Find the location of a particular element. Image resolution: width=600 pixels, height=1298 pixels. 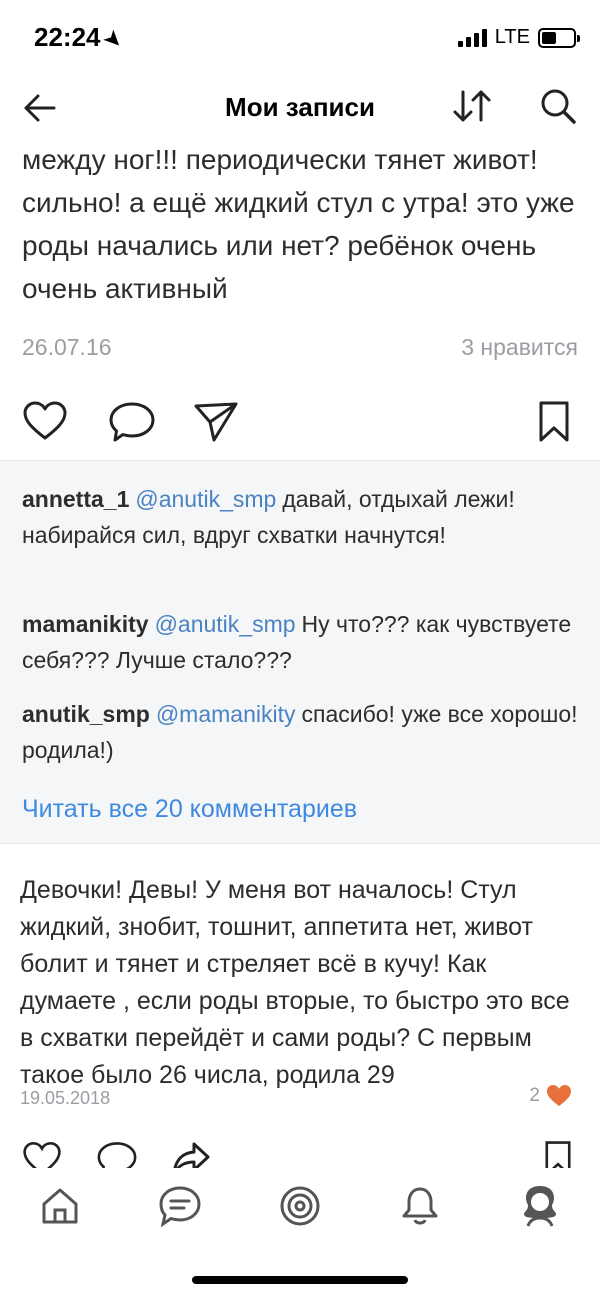

sort-icon is located at coordinates (472, 106).